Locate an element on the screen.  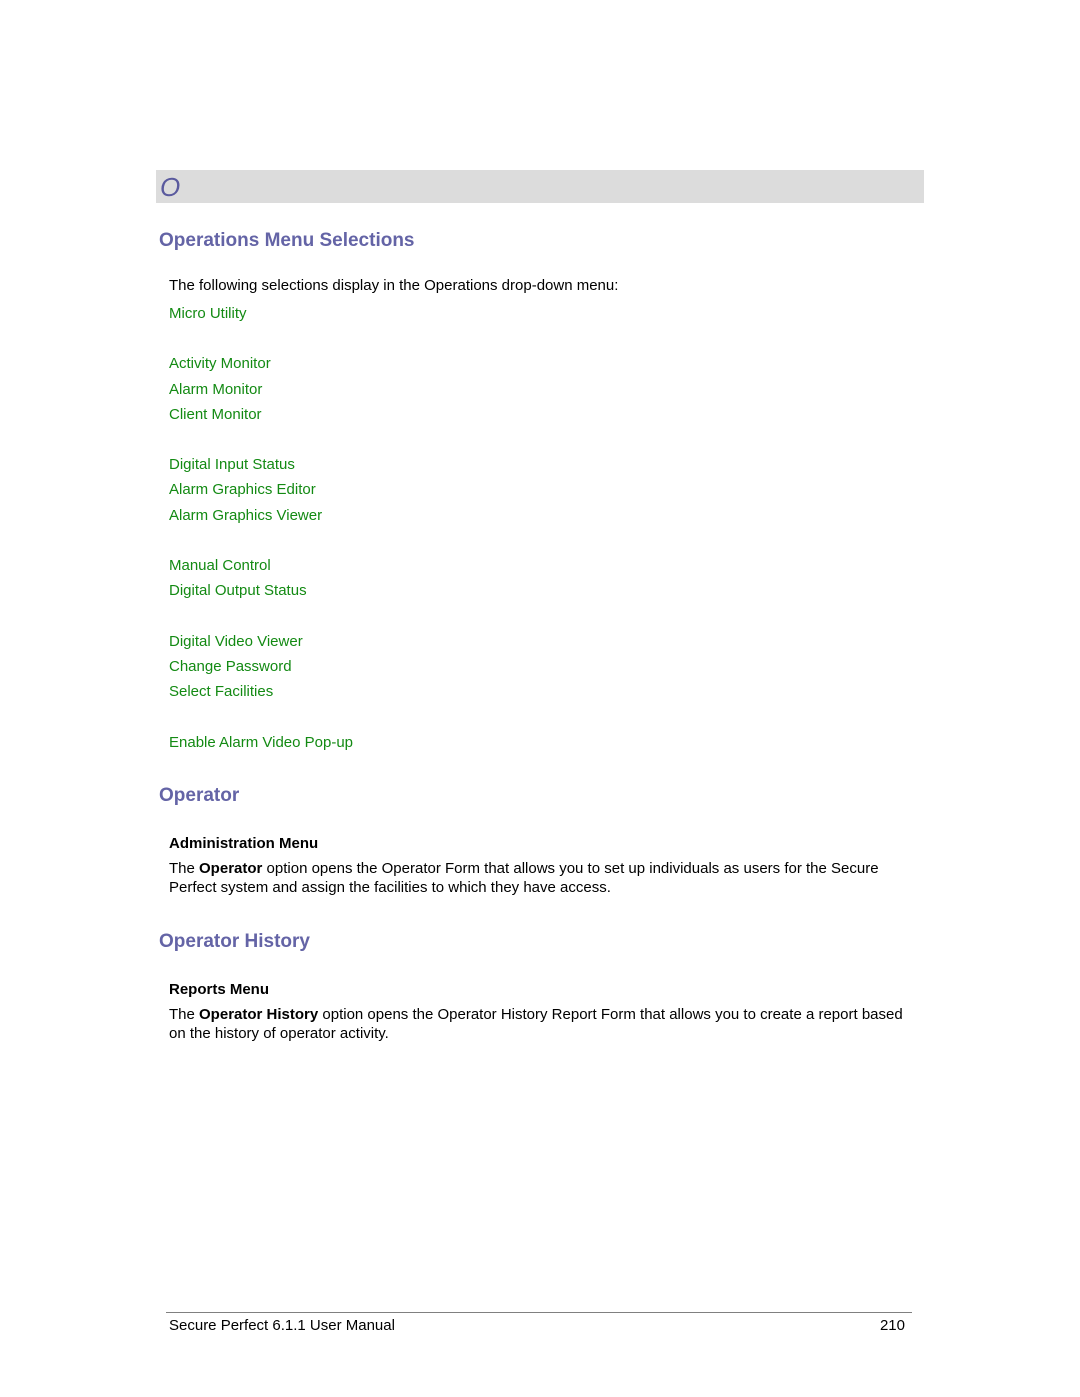
operator-history-desc-bold: Operator History is located at coordinates (259, 1014).